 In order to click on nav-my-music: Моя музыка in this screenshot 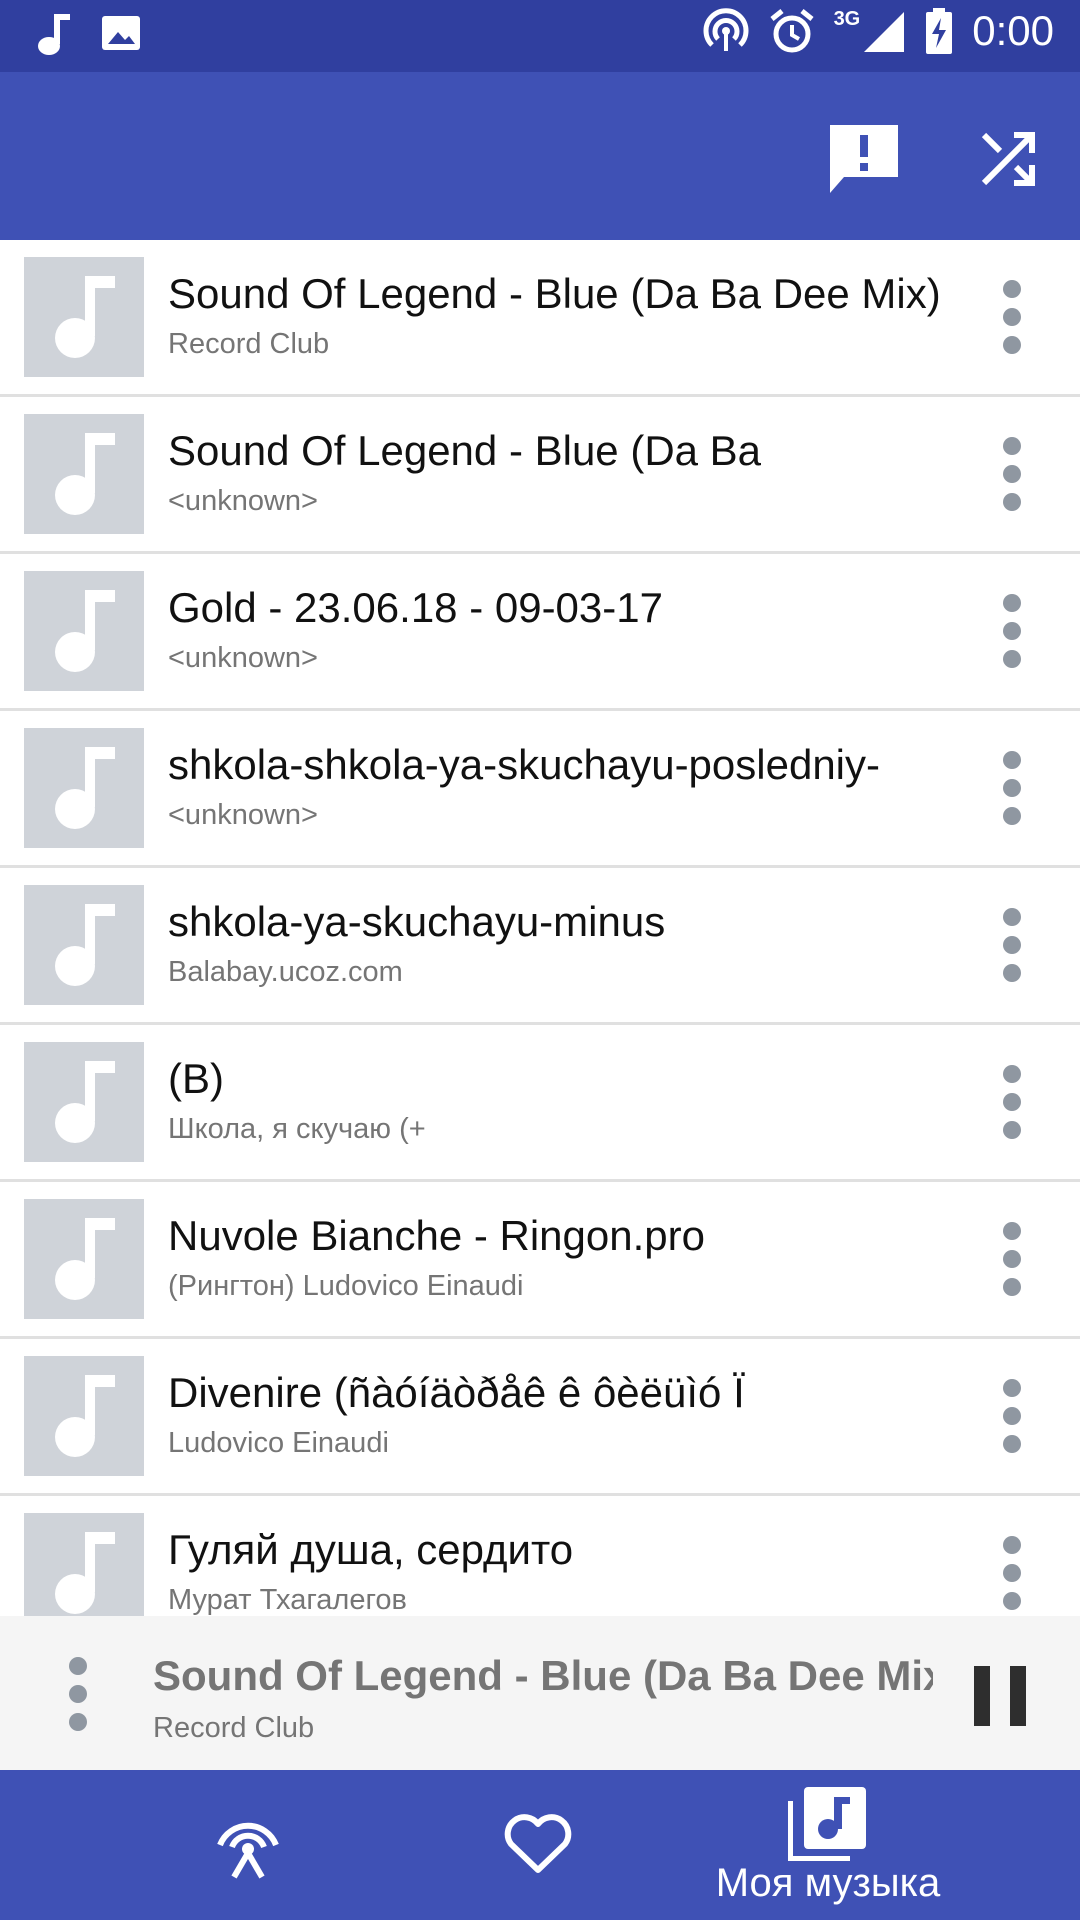, I will do `click(828, 1845)`.